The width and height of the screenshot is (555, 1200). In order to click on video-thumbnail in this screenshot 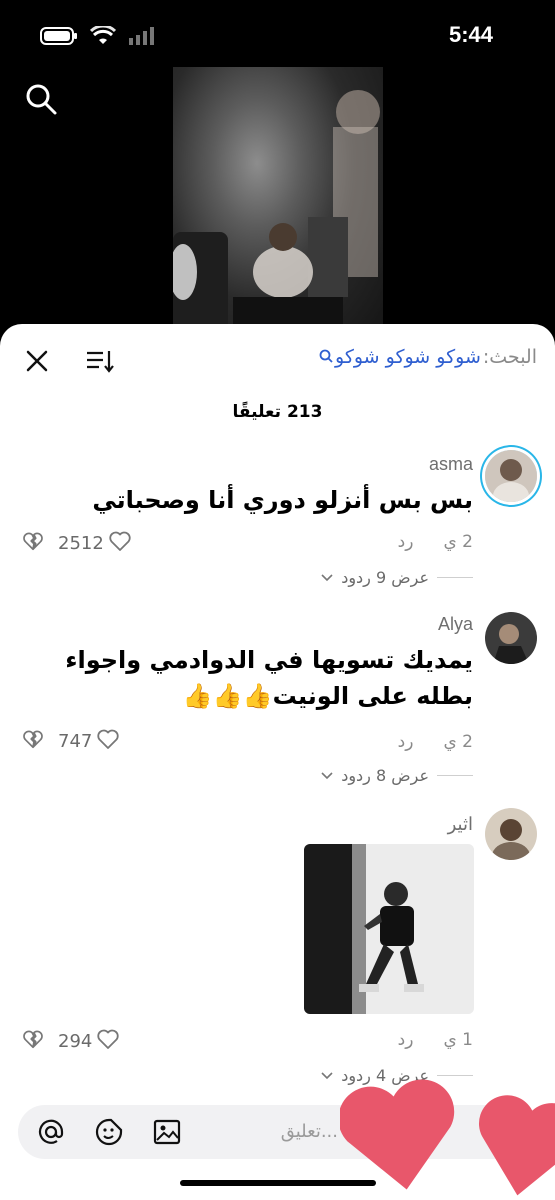, I will do `click(278, 204)`.